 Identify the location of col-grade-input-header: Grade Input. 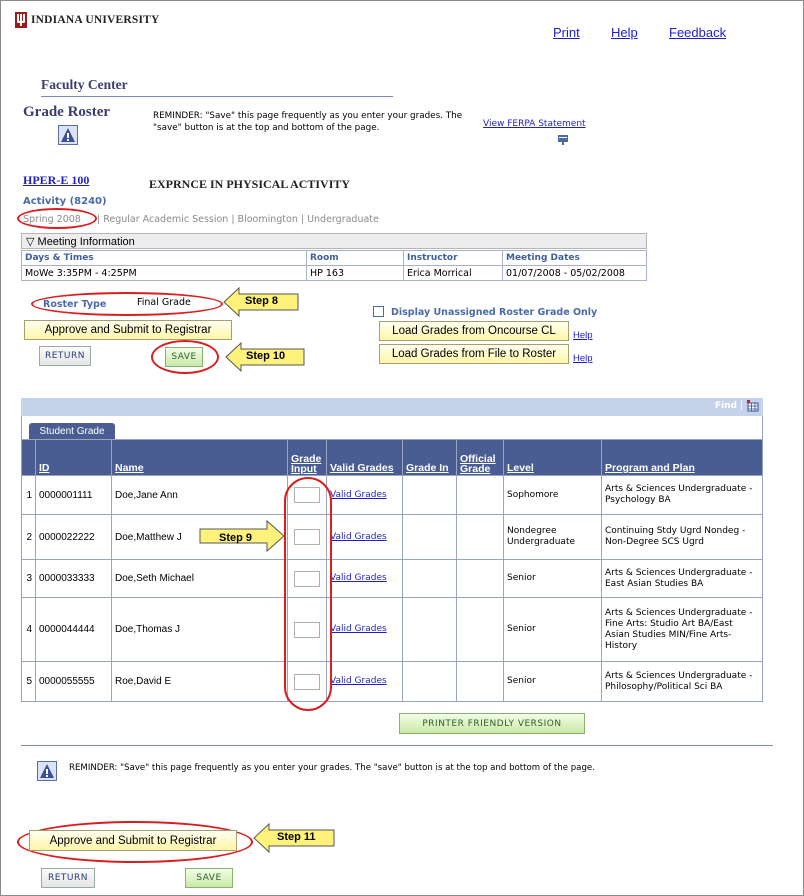
(307, 457).